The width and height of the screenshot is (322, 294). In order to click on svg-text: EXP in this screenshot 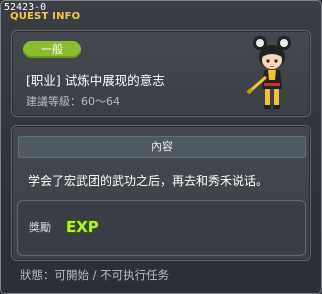, I will do `click(82, 227)`.